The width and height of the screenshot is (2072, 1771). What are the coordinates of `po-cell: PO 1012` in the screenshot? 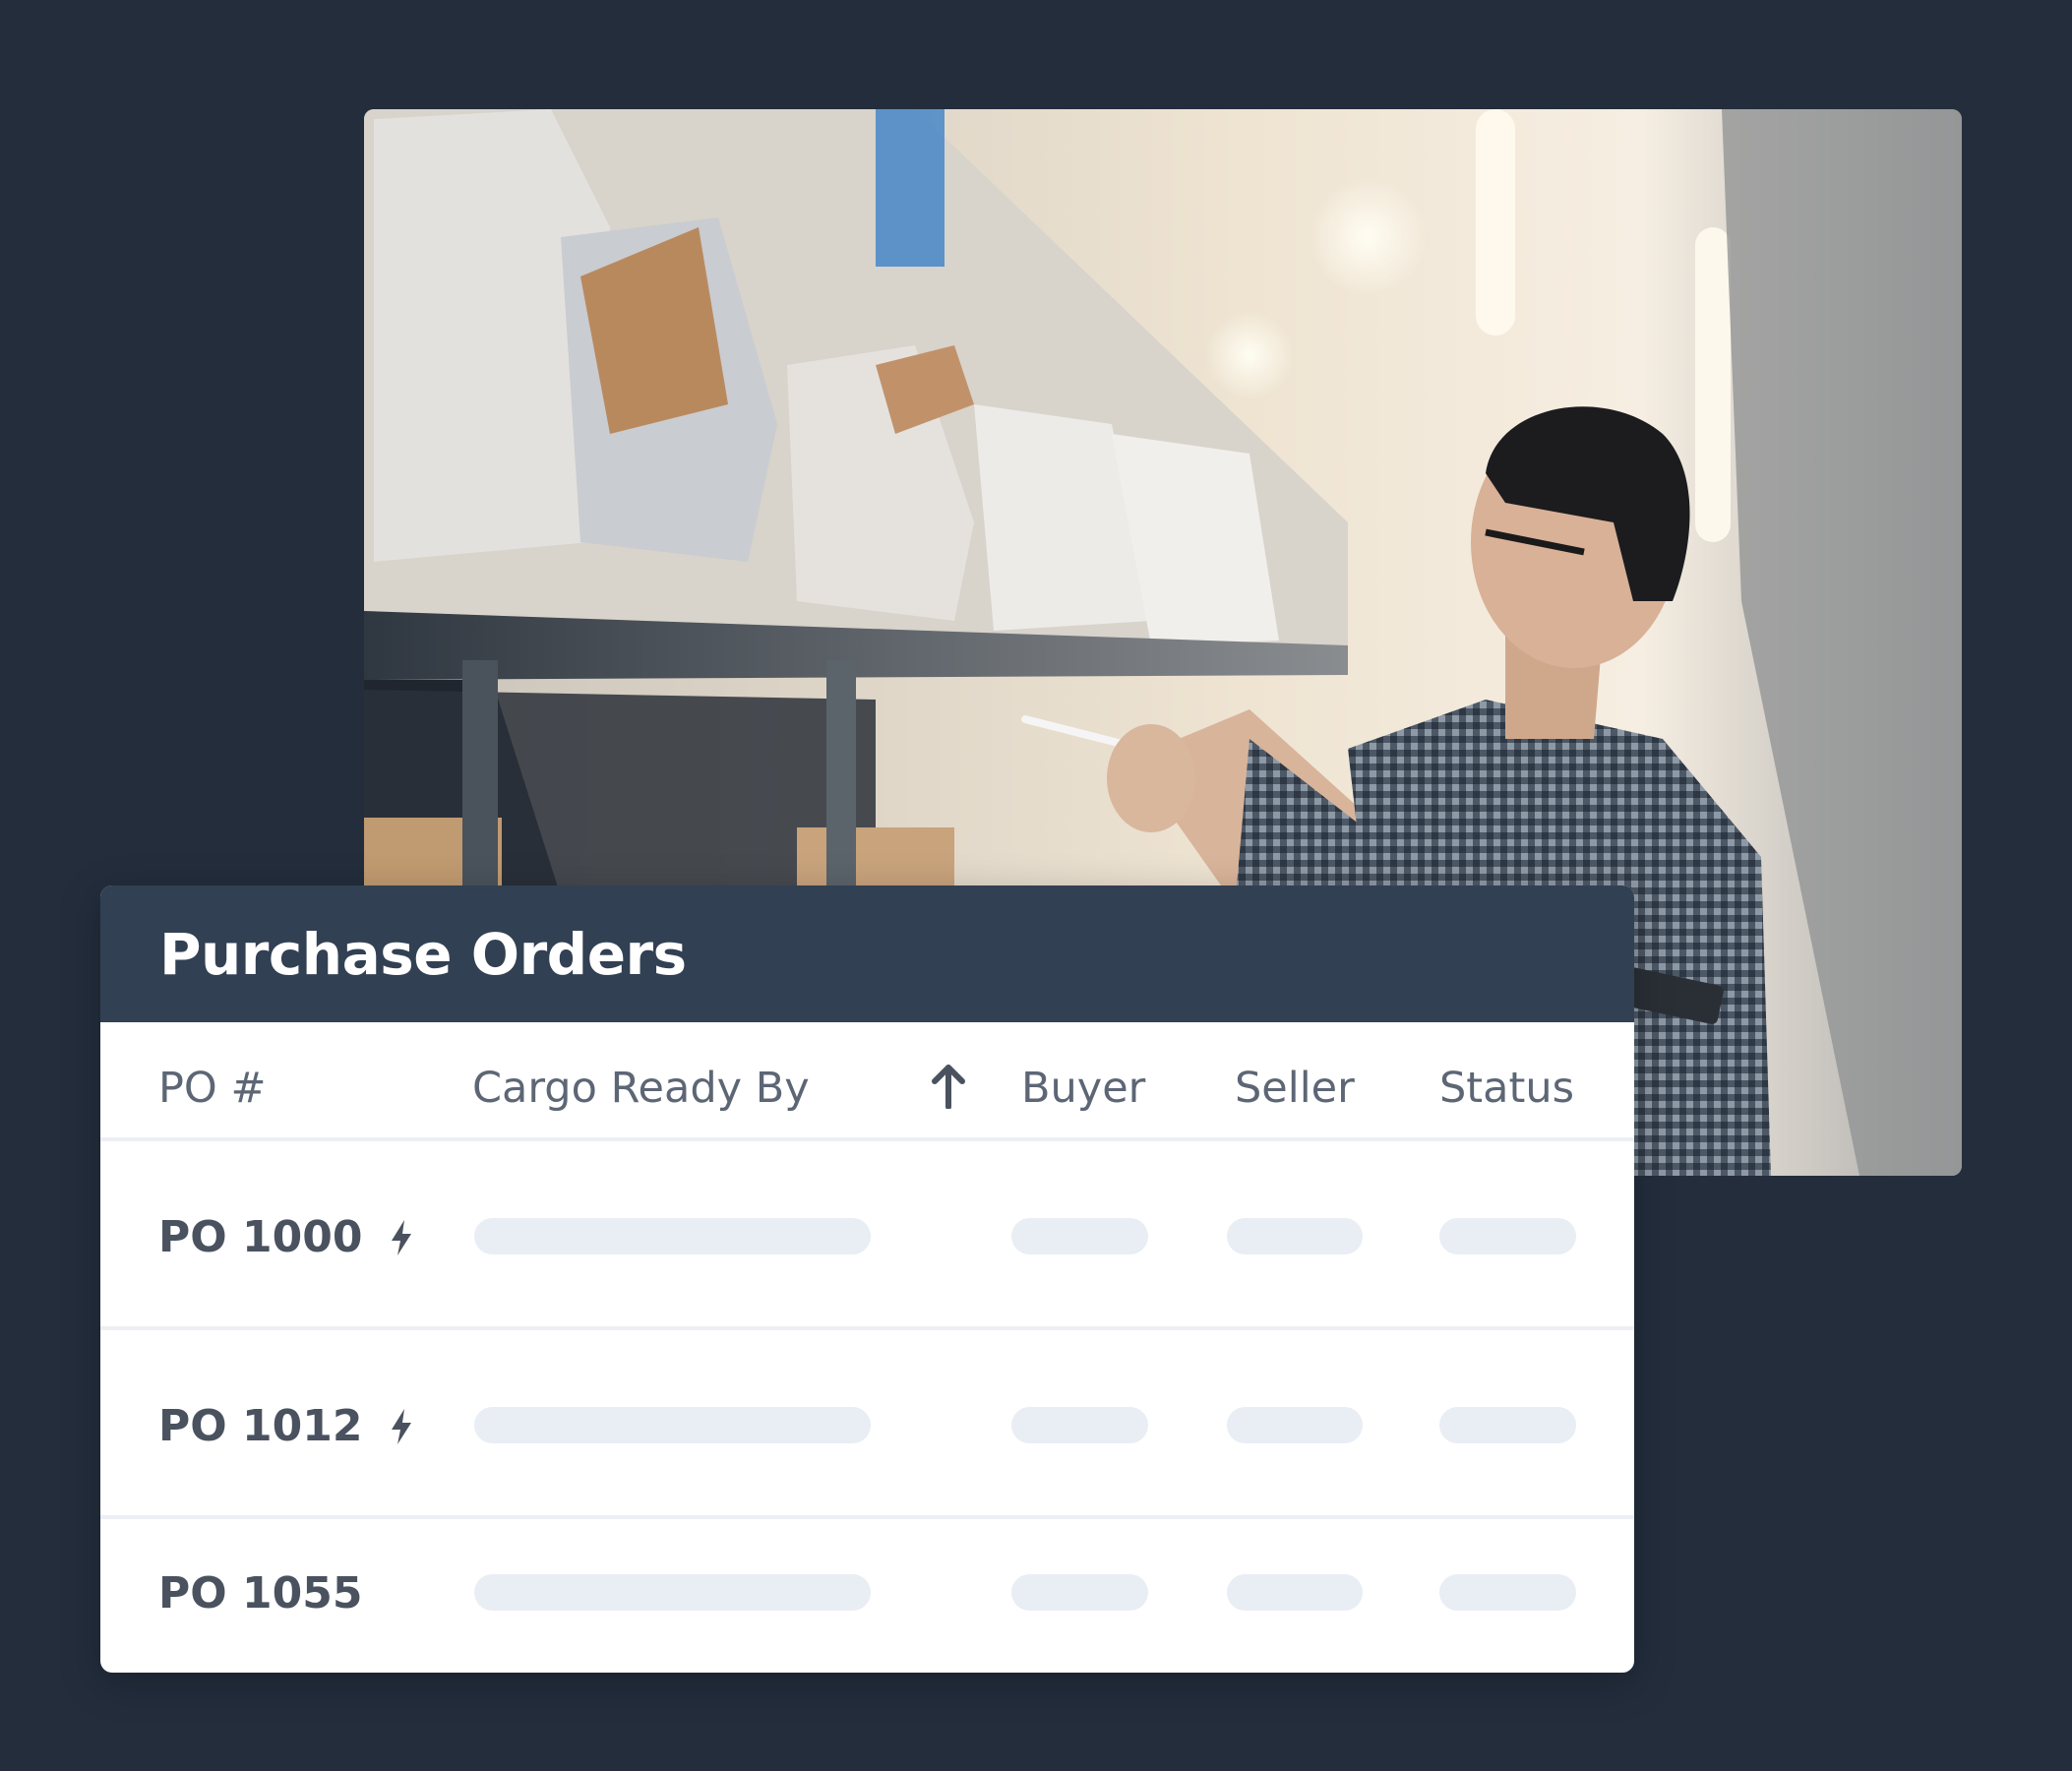 It's located at (286, 1426).